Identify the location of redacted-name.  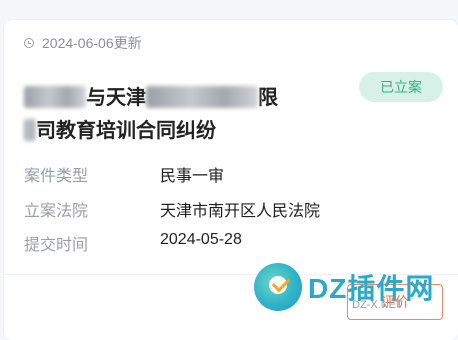
(55, 97).